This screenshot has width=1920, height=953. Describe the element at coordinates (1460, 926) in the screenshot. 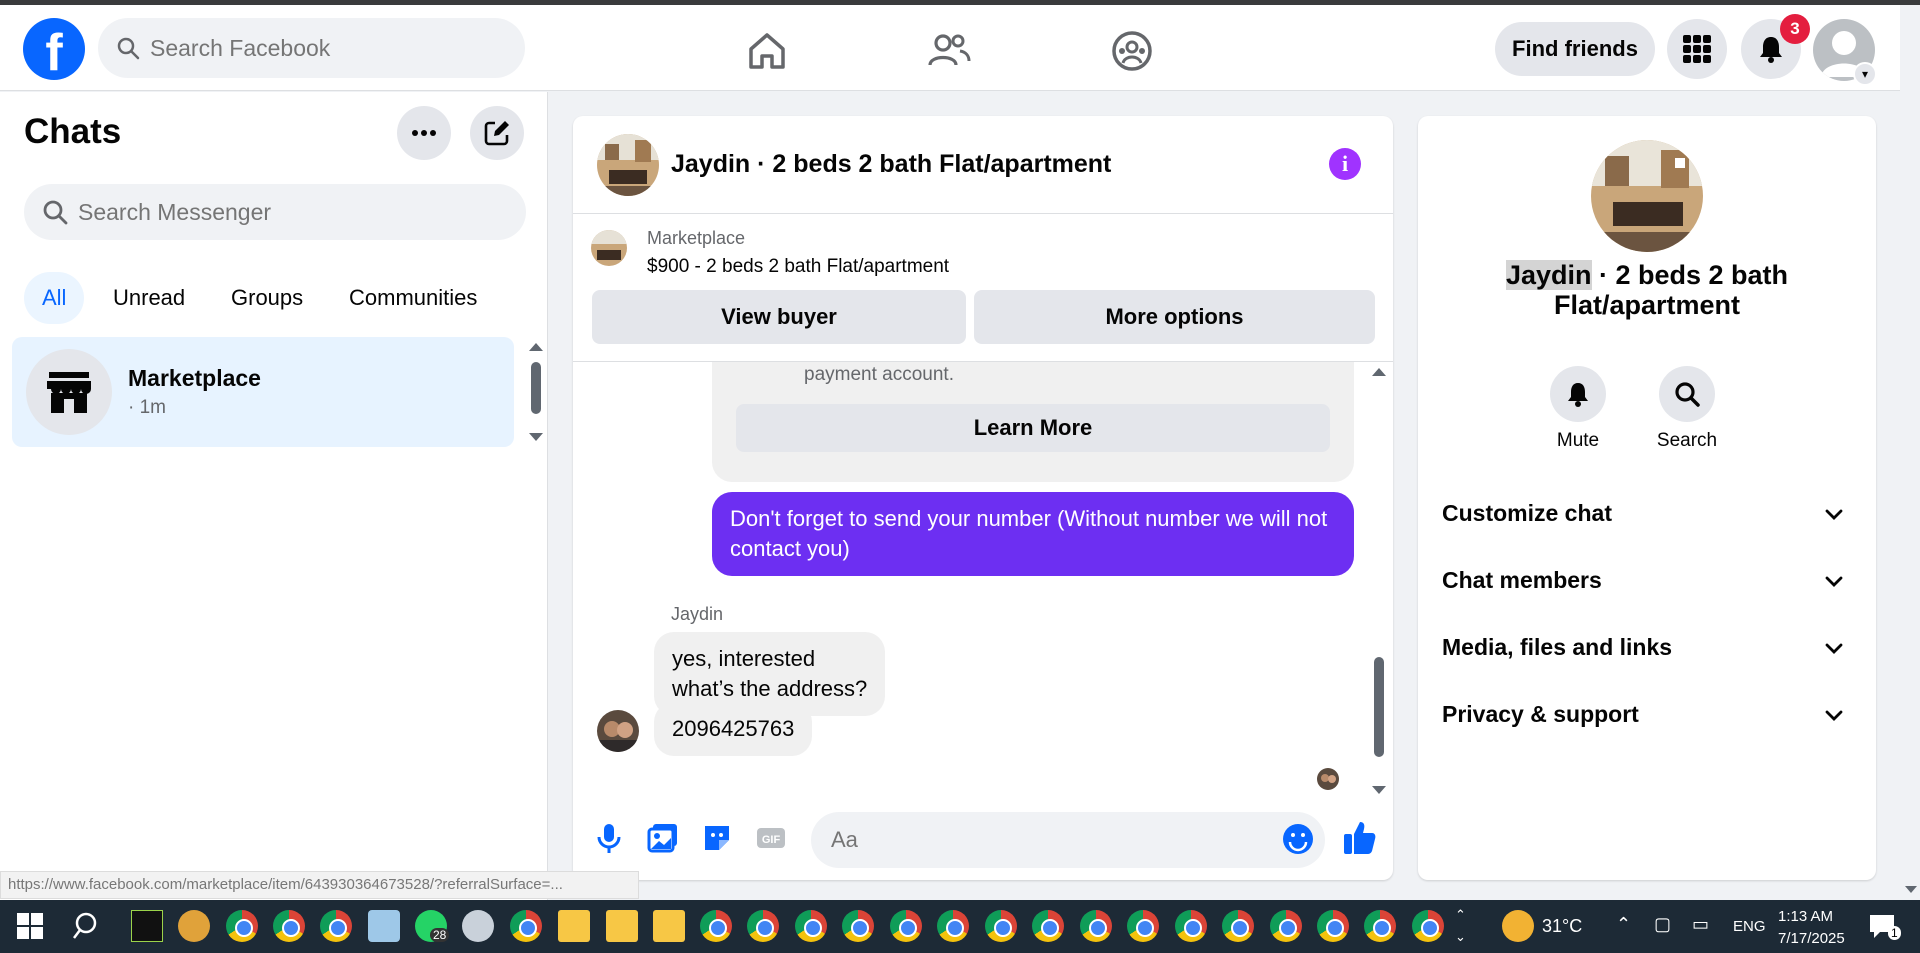

I see `taskbar-scroll-arrows: ⌃ ⌄` at that location.